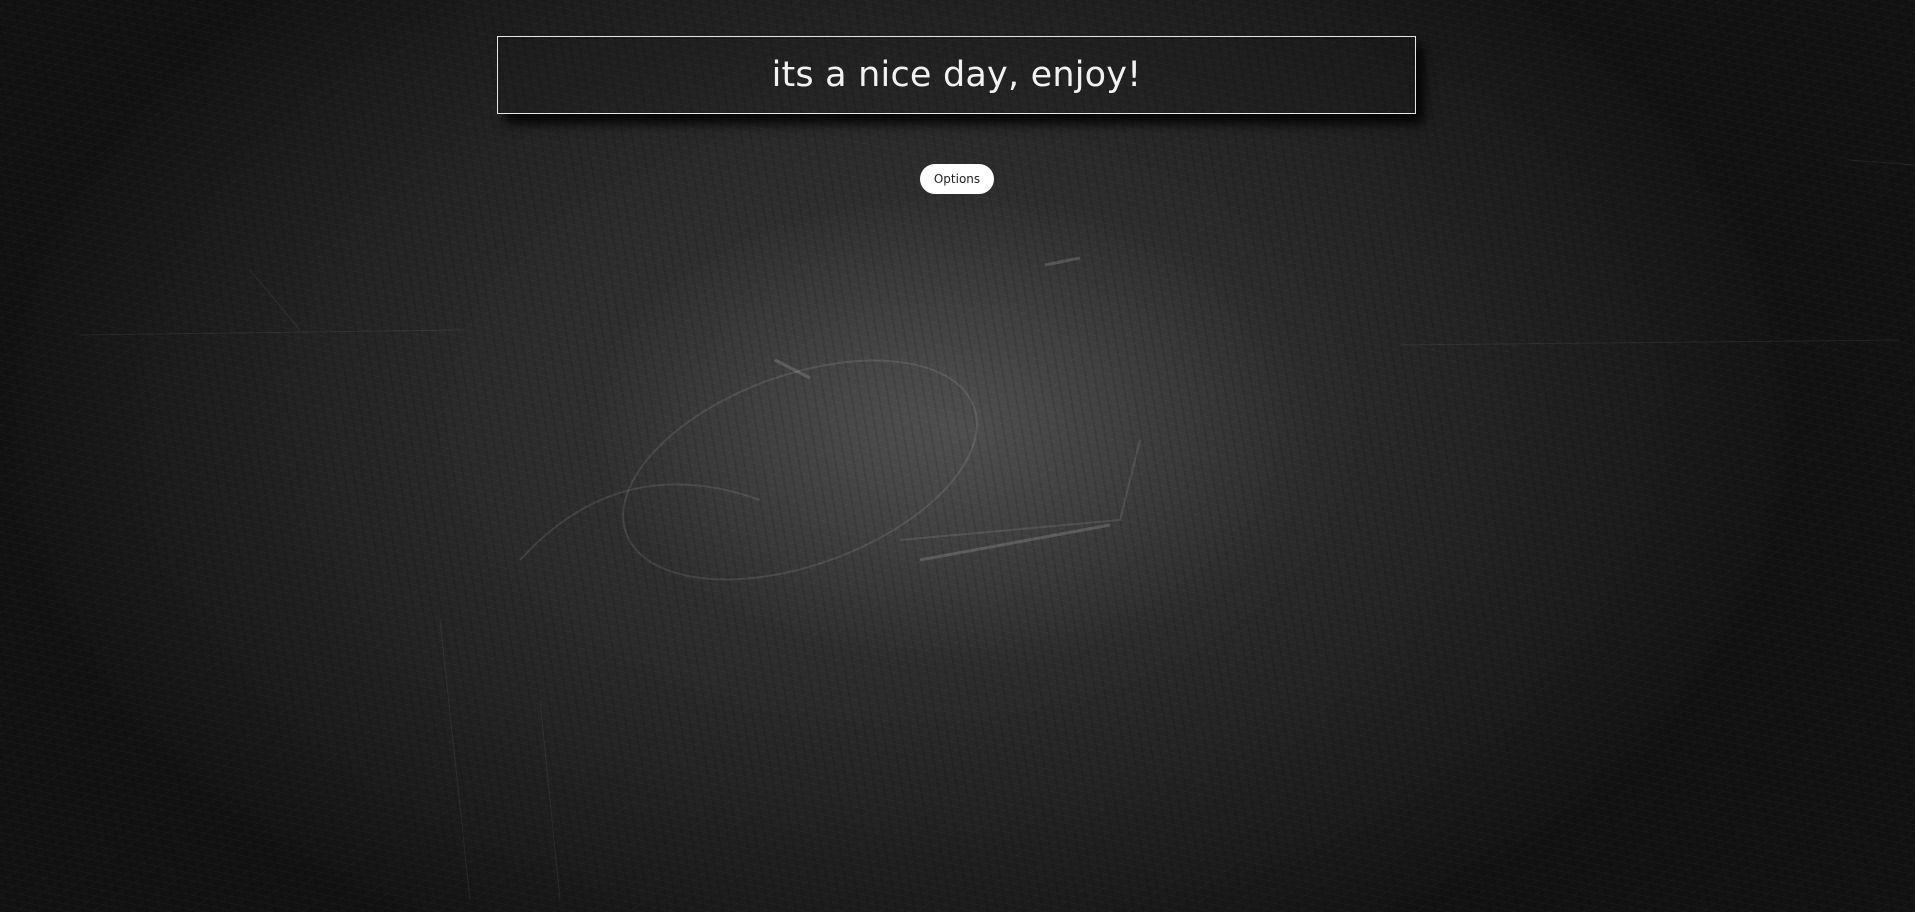 The width and height of the screenshot is (1915, 919). I want to click on quote-text: its a nice day, enjoy!, so click(956, 75).